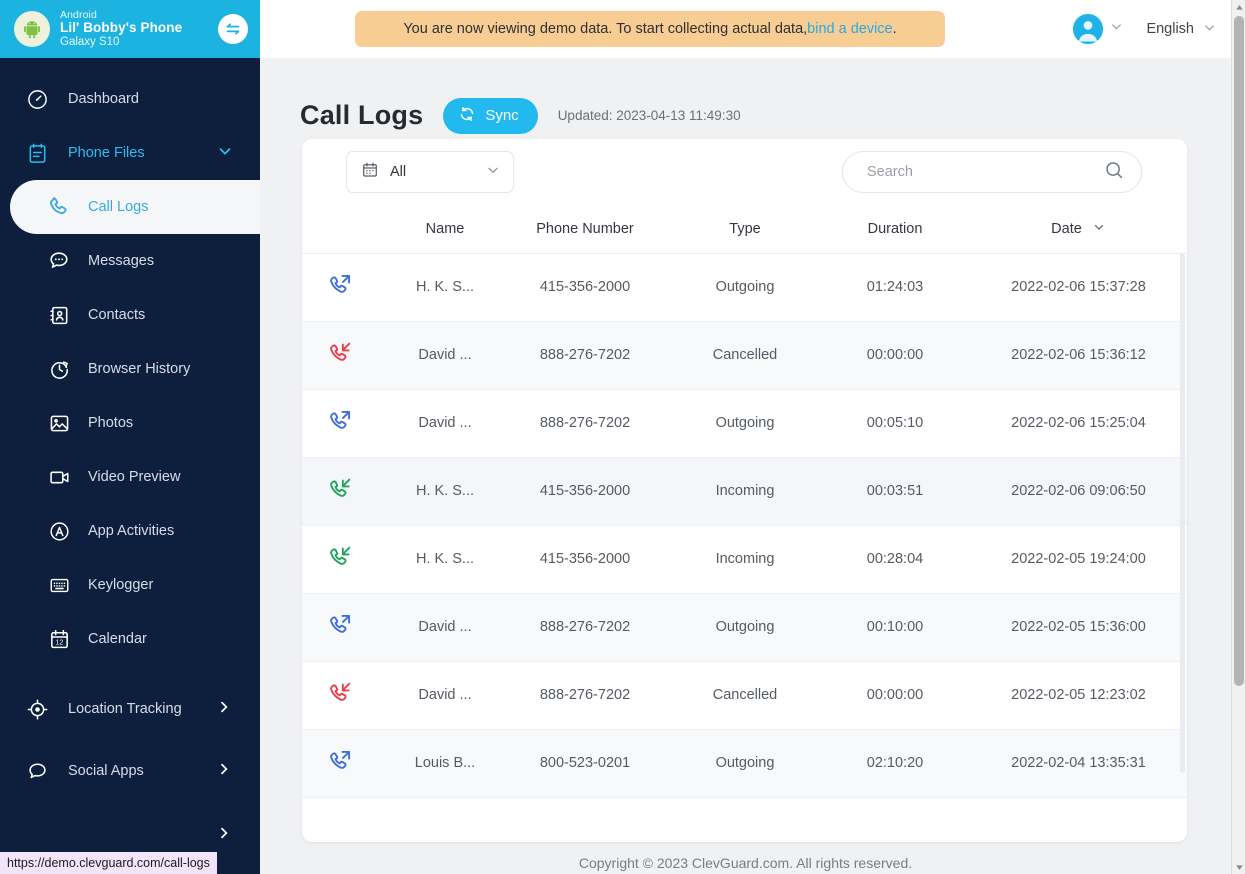 This screenshot has height=874, width=1245. Describe the element at coordinates (398, 172) in the screenshot. I see `date-filter-value: All` at that location.